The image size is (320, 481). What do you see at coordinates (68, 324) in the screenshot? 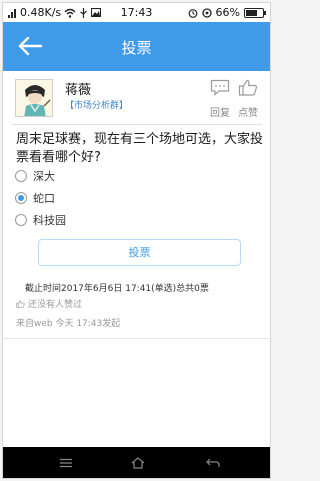
I see `post-source: 来自web 今天 17:43发起` at bounding box center [68, 324].